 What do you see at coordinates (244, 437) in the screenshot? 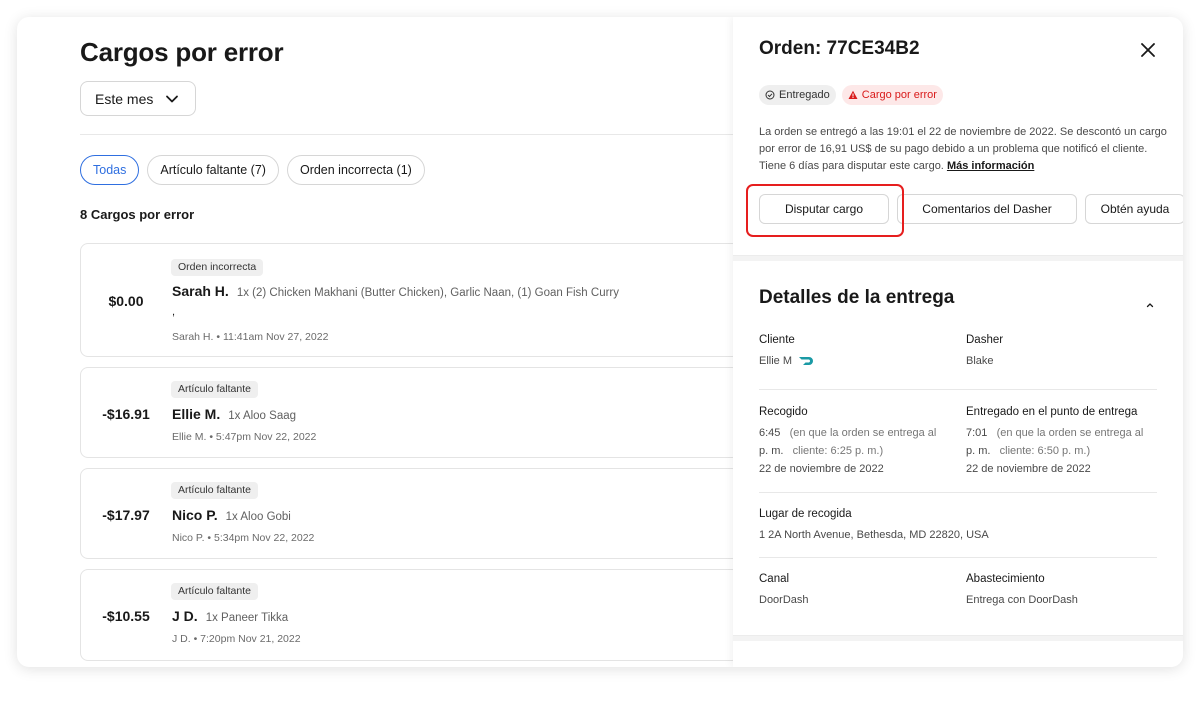
I see `order-meta: Ellie M. • 5:47pm Nov 22, 2022` at bounding box center [244, 437].